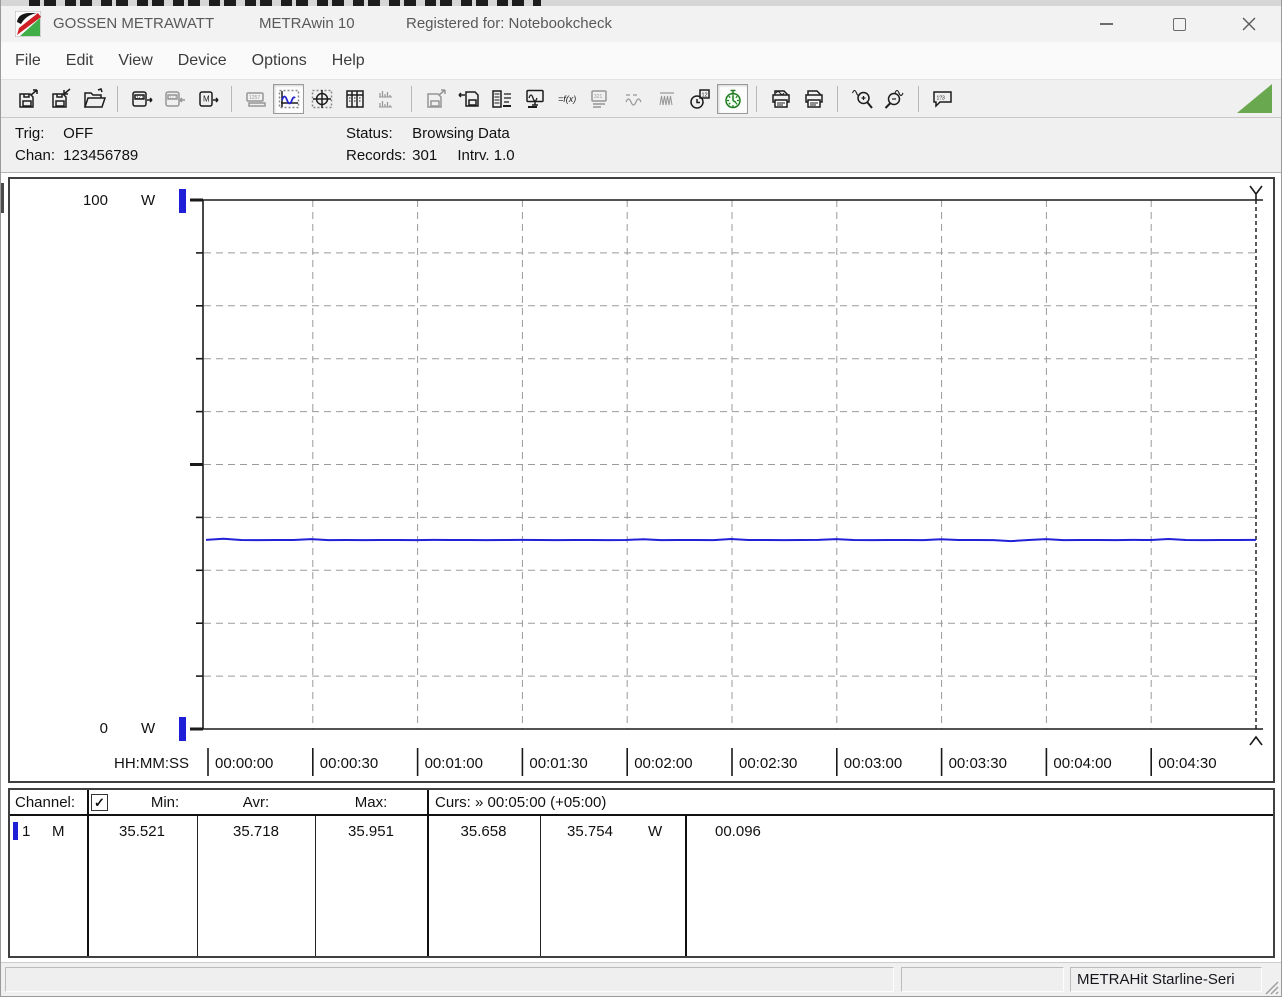 The image size is (1282, 997). I want to click on zoom-in-button, so click(861, 99).